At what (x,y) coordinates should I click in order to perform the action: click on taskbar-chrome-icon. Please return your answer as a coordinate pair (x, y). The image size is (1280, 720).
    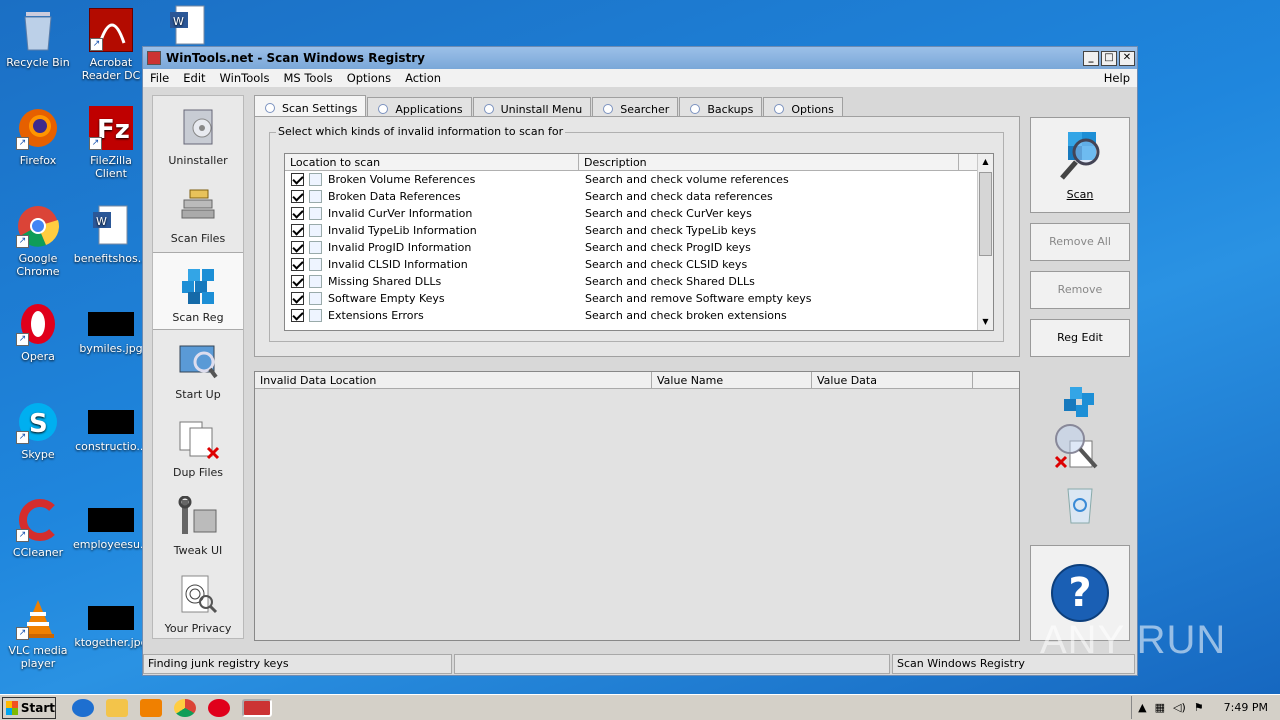
    Looking at the image, I should click on (185, 707).